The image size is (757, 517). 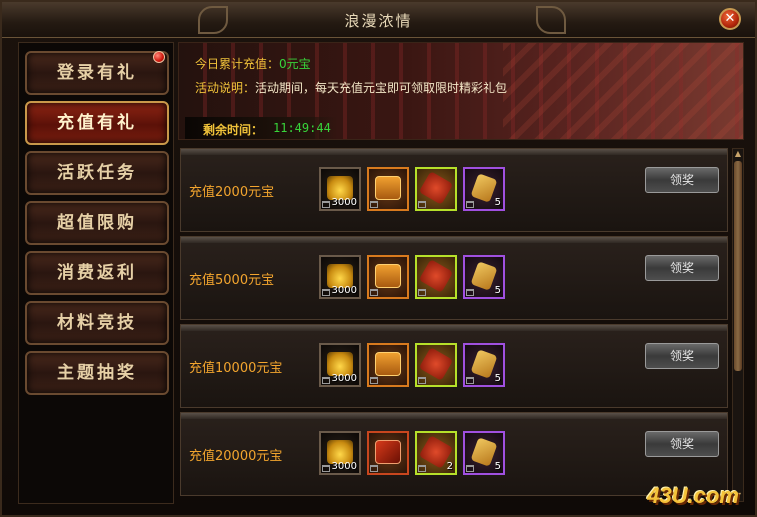 I want to click on sidebar-item-limited-purchase: 超值限购, so click(x=97, y=223).